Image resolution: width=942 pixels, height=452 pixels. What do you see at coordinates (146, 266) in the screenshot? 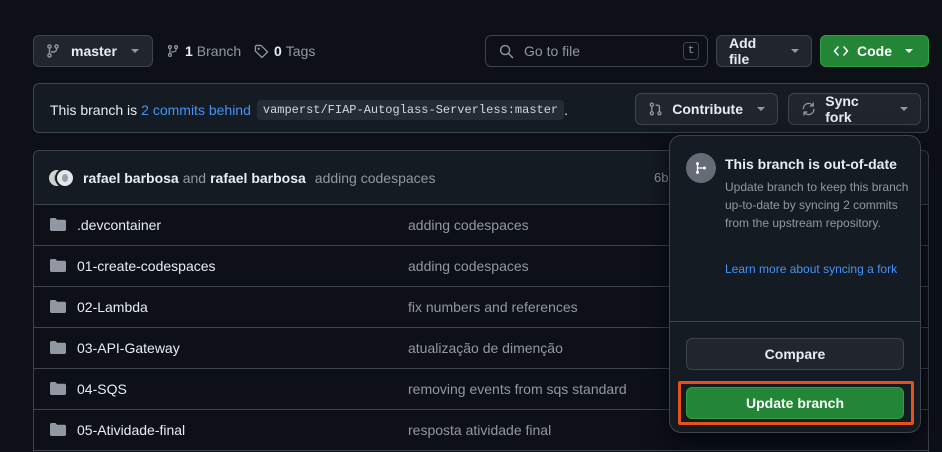
I see `file-name-link: 01-create-codespaces` at bounding box center [146, 266].